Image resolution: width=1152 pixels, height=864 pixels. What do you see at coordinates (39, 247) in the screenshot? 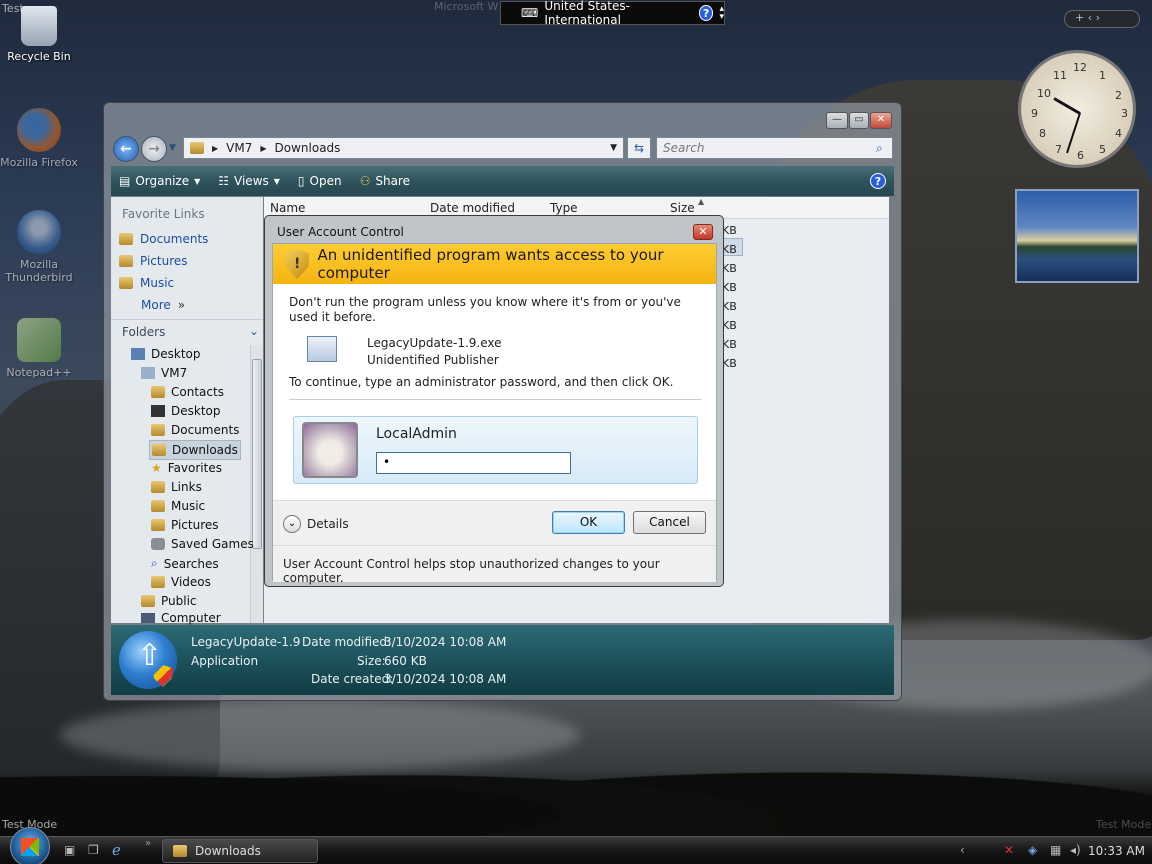
I see `desktop-icon-thunderbird: Mozilla Thunderbird` at bounding box center [39, 247].